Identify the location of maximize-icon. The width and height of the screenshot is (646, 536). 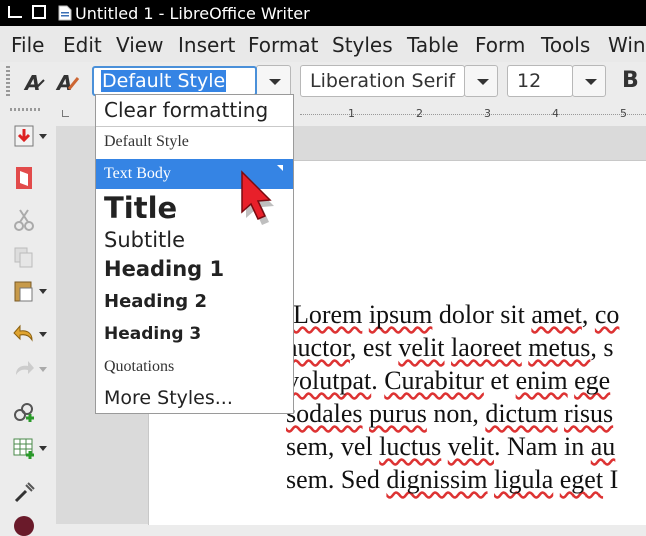
(39, 12).